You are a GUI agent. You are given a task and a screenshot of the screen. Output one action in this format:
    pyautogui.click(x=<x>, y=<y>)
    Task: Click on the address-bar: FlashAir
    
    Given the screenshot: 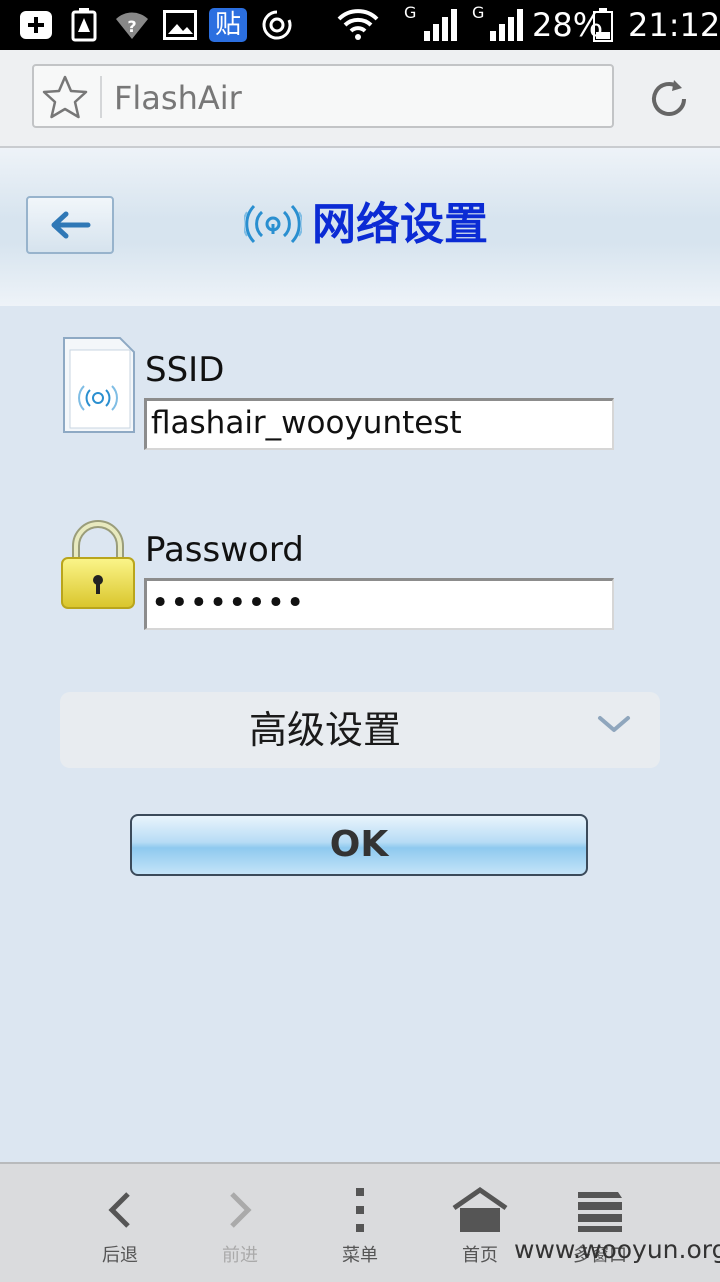 What is the action you would take?
    pyautogui.click(x=360, y=99)
    